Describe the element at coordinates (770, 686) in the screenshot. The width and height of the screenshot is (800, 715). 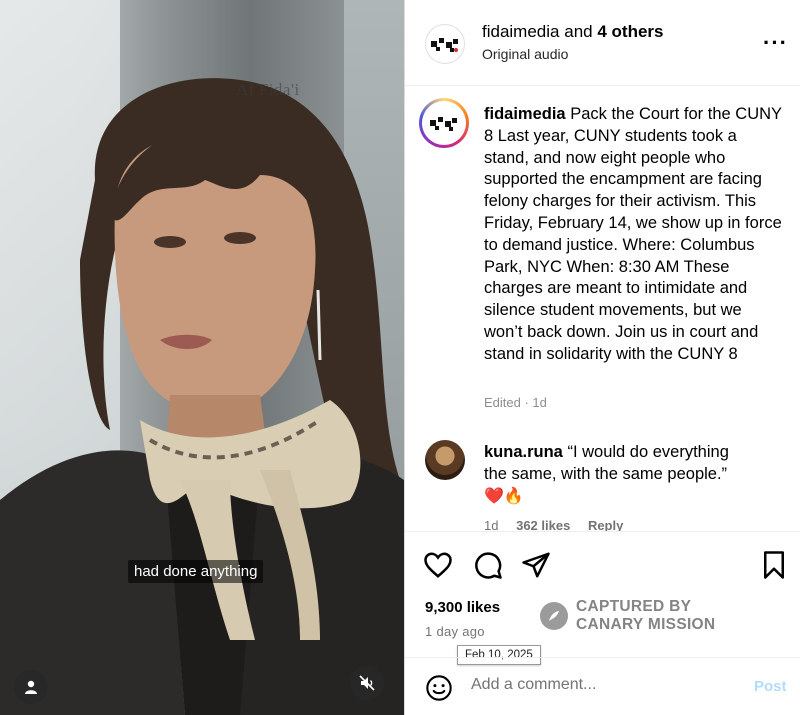
I see `post-comment-button: Post` at that location.